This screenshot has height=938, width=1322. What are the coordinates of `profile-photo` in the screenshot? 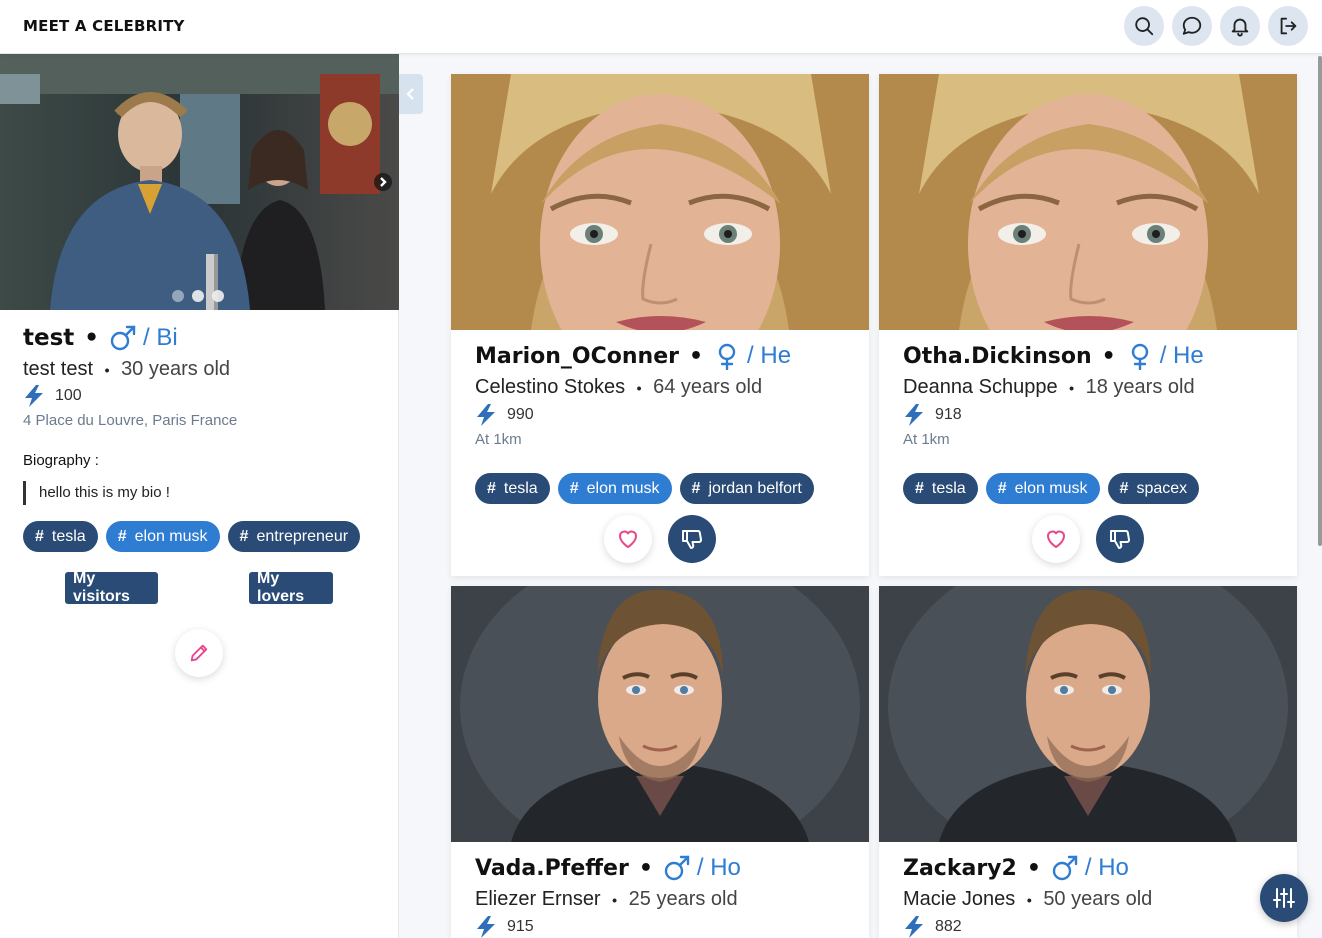 It's located at (199, 182).